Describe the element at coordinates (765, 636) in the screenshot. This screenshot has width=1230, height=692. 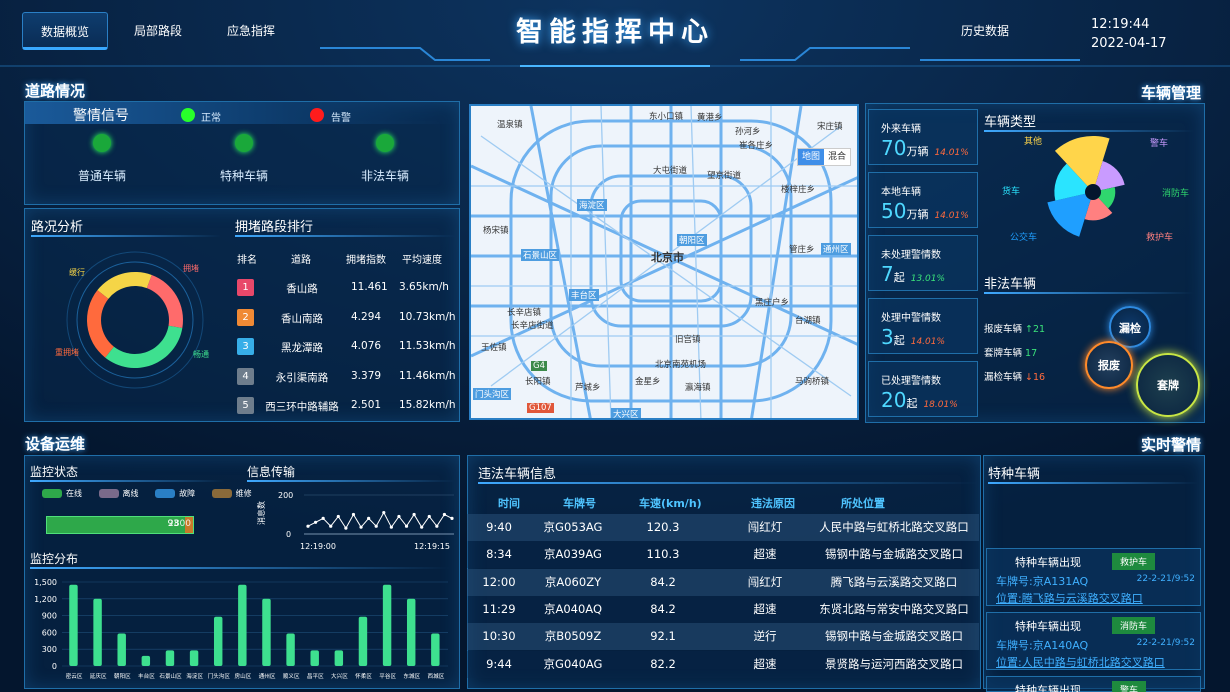
I see `violation-reason: 逆行` at that location.